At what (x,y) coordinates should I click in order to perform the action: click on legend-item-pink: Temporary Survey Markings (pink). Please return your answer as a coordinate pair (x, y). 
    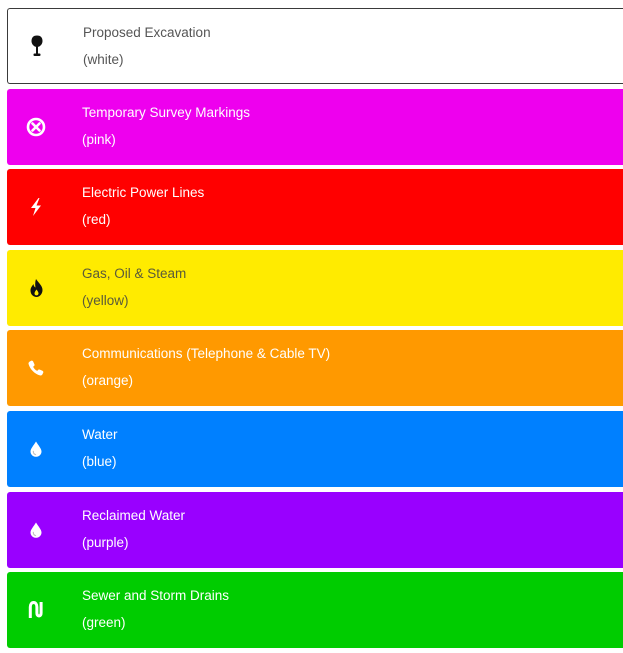
    Looking at the image, I should click on (315, 126).